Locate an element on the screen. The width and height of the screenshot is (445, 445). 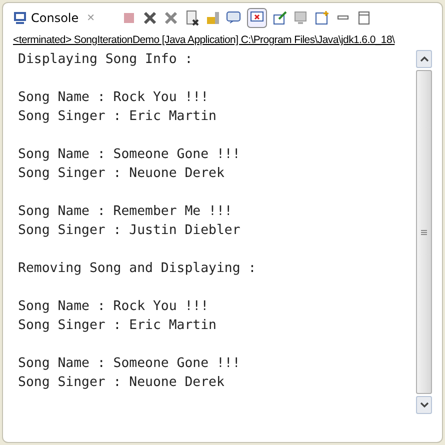
maximize-icon is located at coordinates (364, 18).